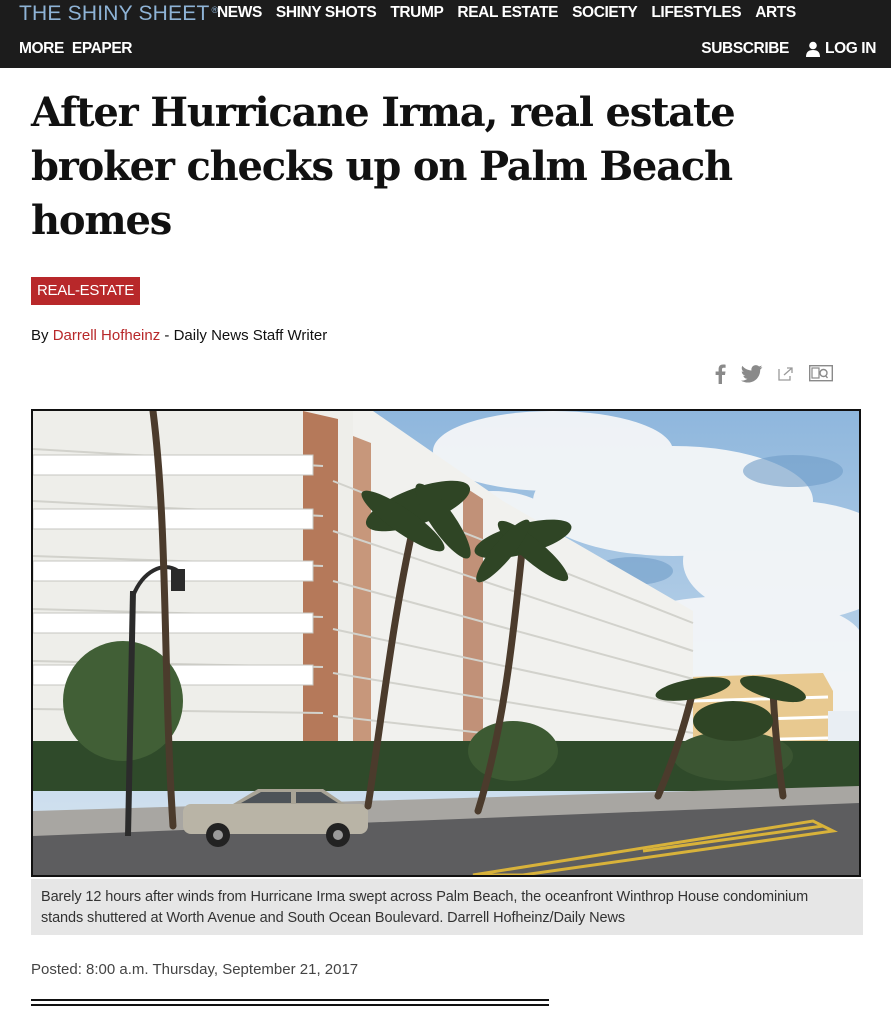 Image resolution: width=891 pixels, height=1024 pixels. Describe the element at coordinates (239, 13) in the screenshot. I see `nav-link-news: NEWS` at that location.